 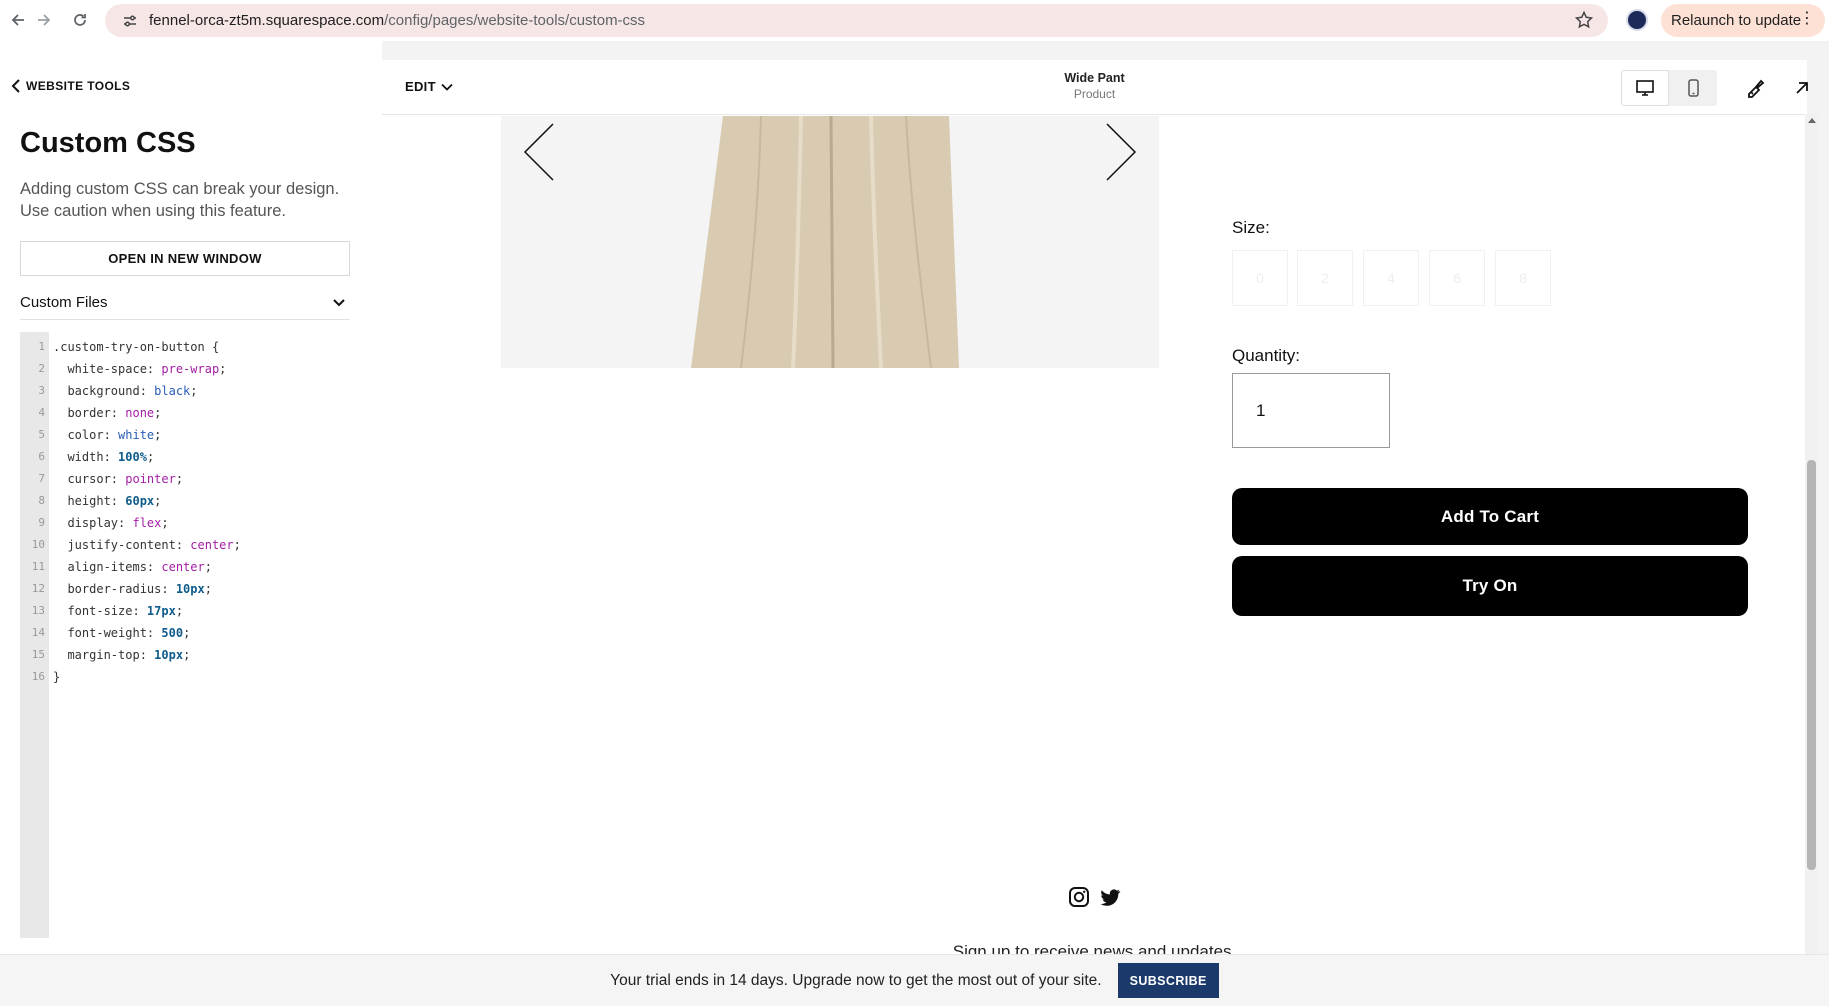 I want to click on code-line: display: flex;, so click(x=201, y=523).